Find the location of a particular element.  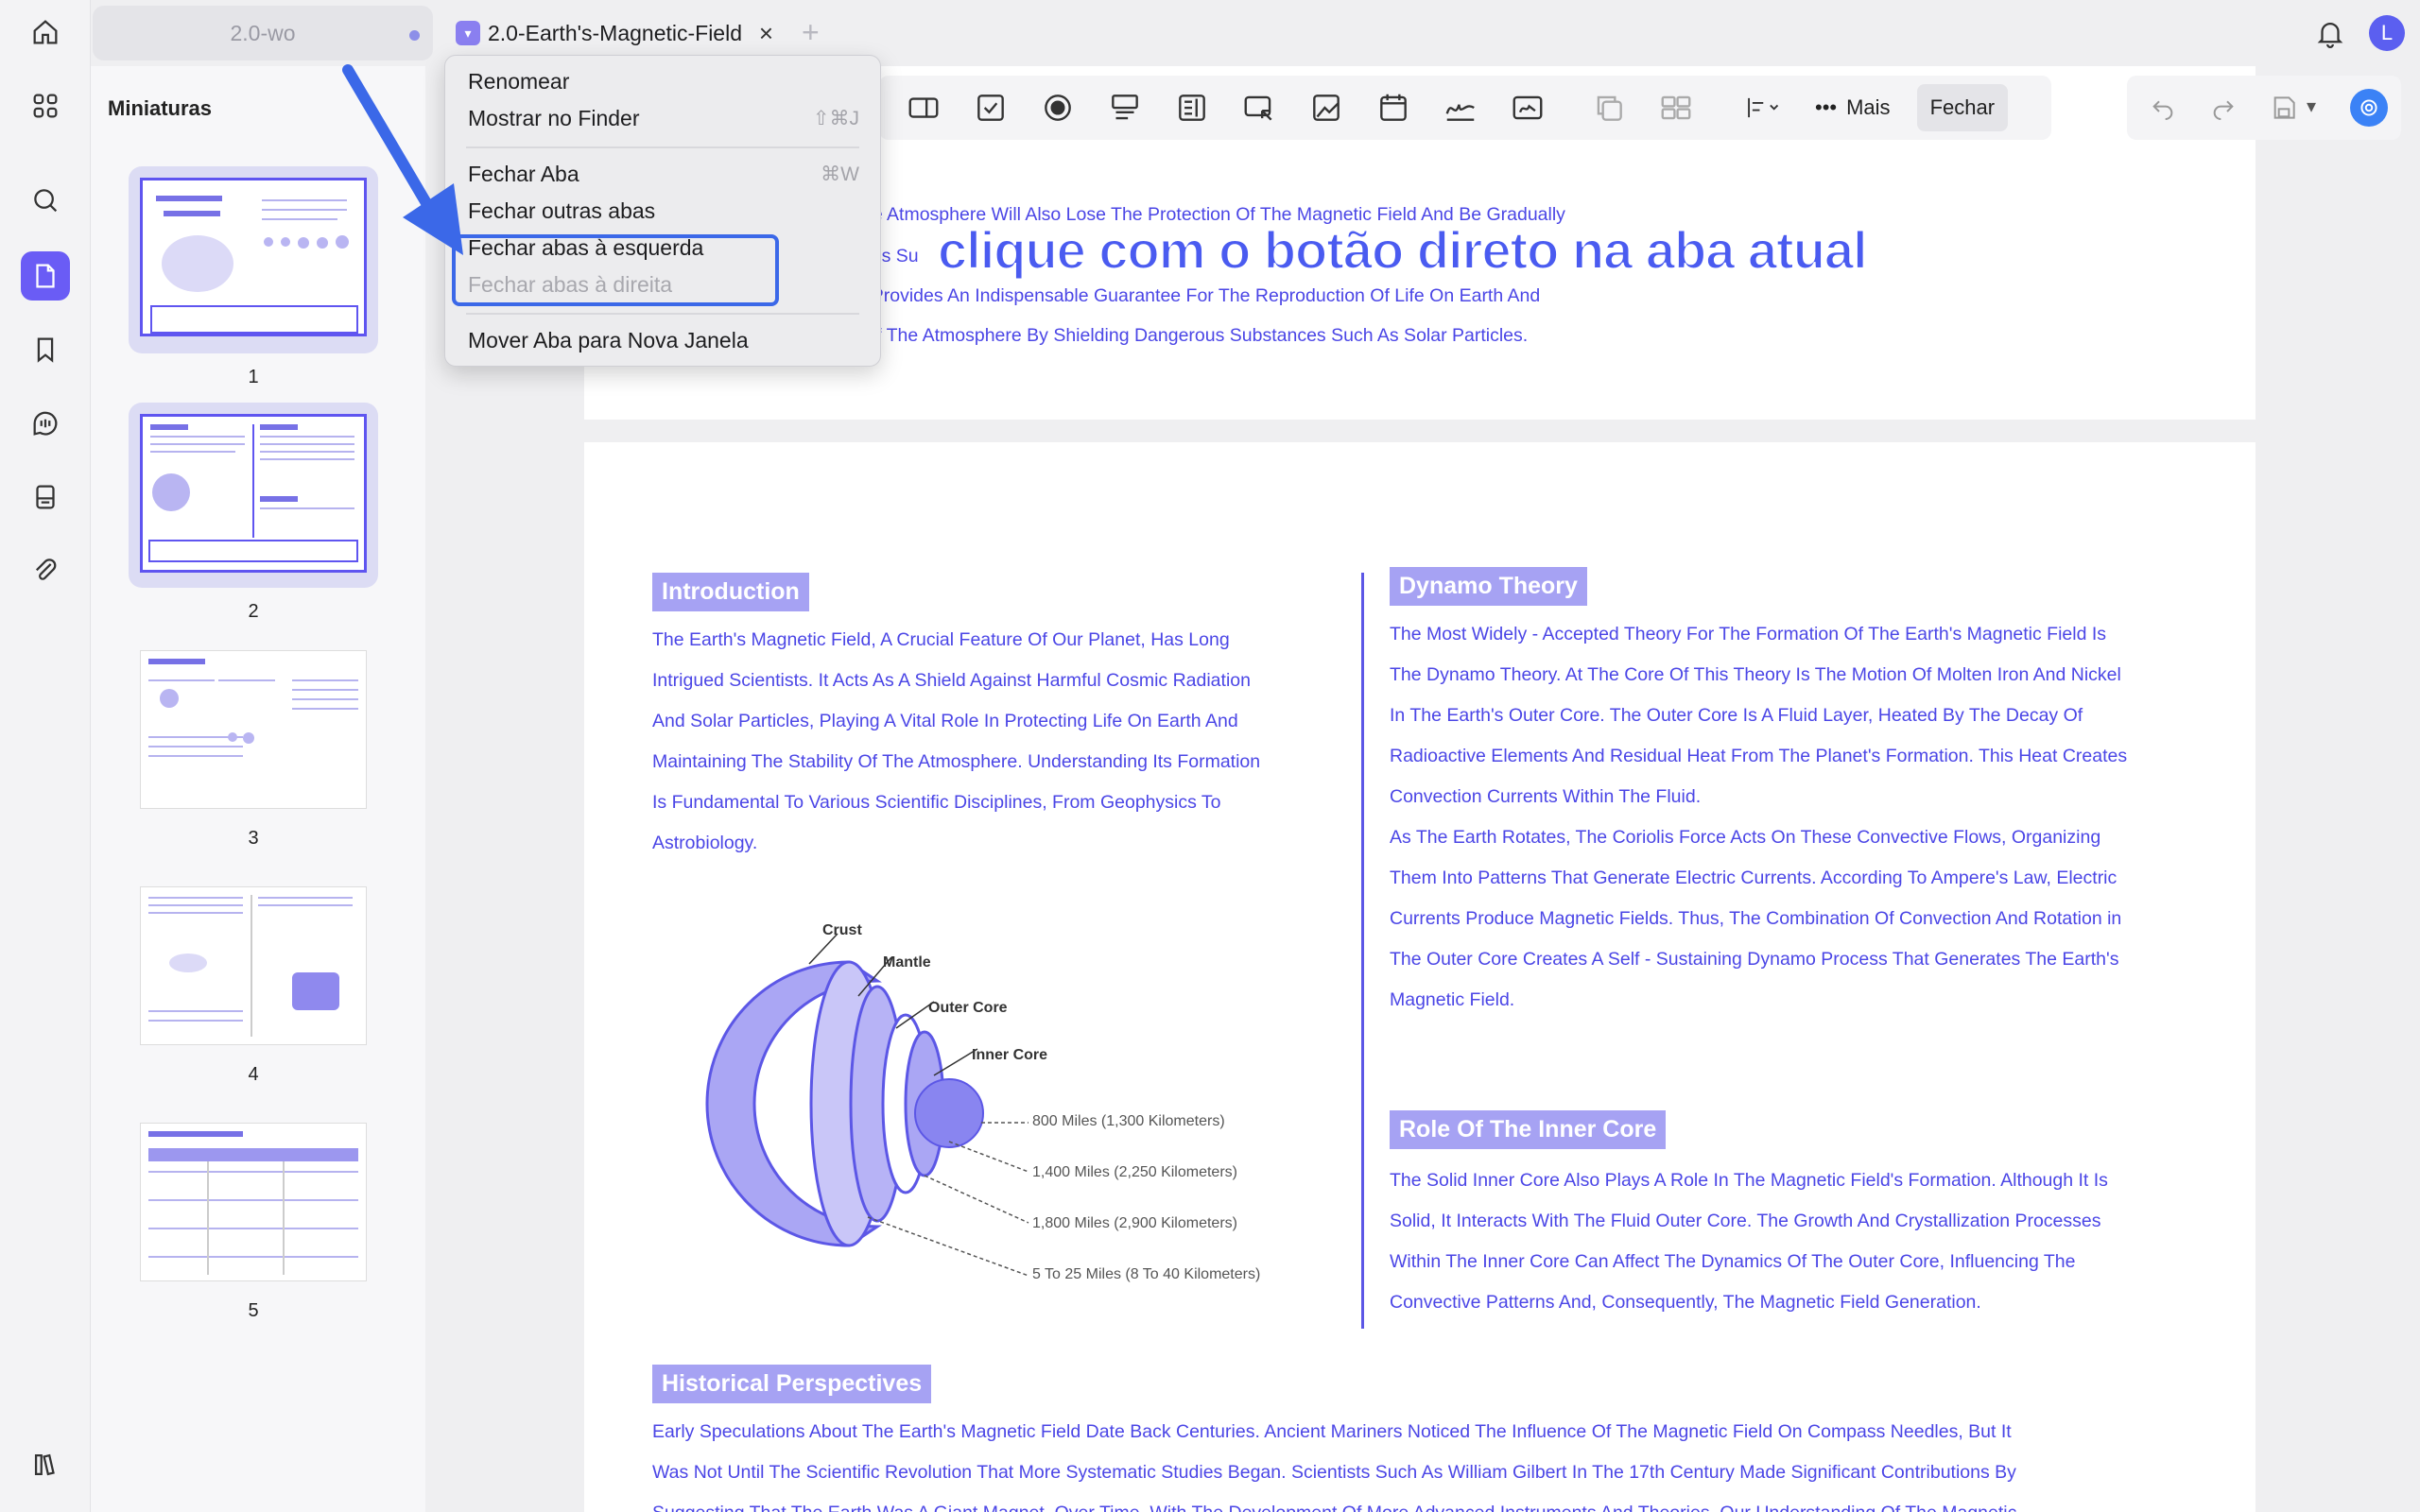

page-number: 4 is located at coordinates (254, 1074).